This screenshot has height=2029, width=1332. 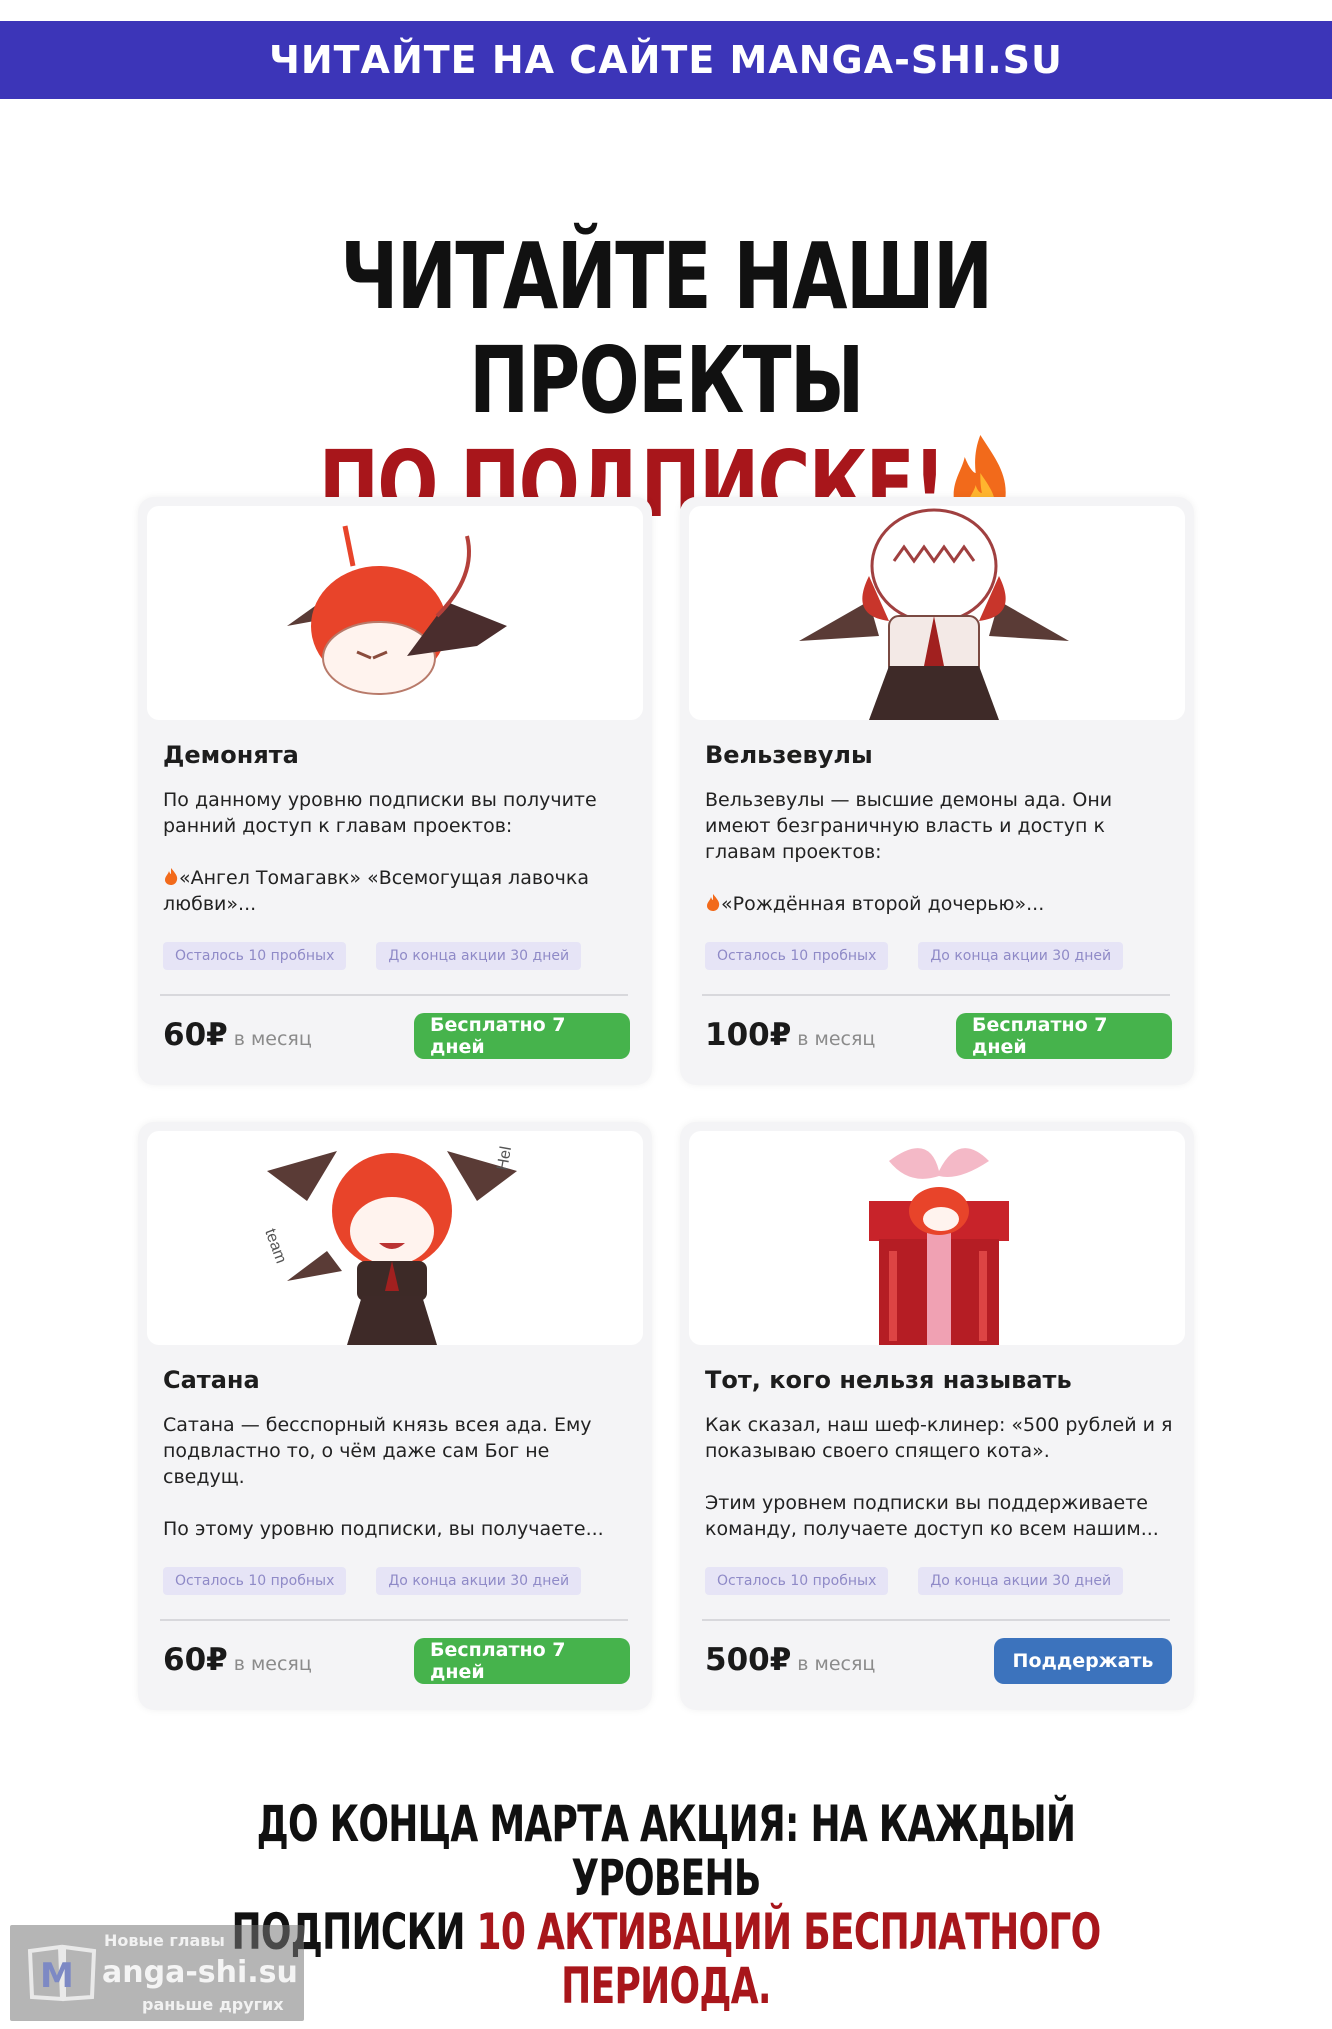 I want to click on card-title: Сатана, so click(x=211, y=1380).